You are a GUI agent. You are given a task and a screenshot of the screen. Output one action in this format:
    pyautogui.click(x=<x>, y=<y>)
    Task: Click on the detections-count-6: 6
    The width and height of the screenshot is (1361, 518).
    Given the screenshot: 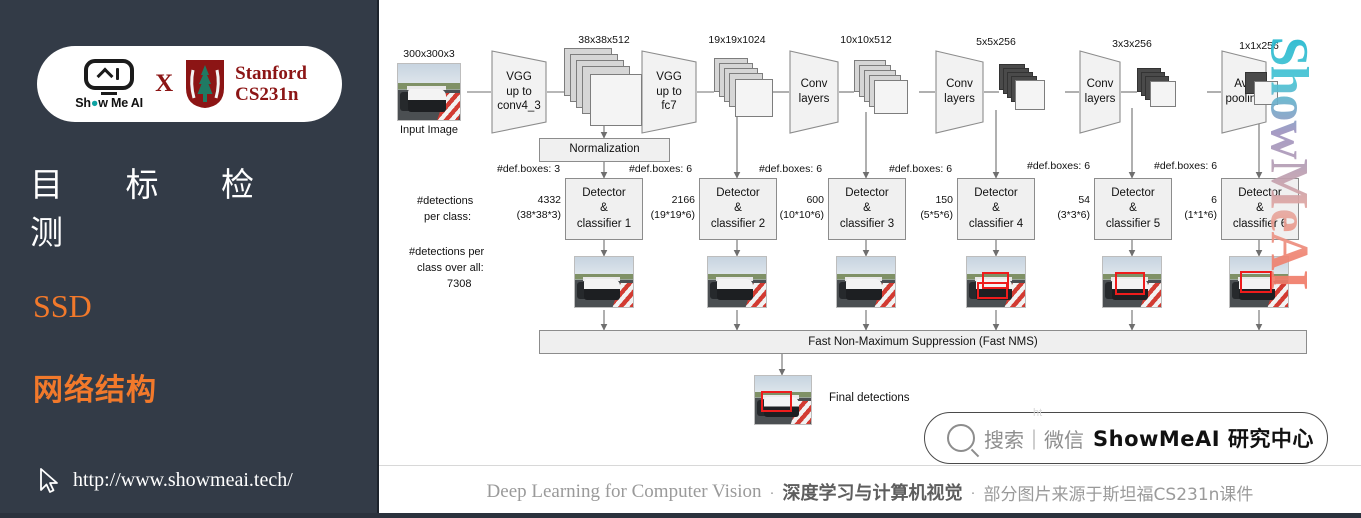 What is the action you would take?
    pyautogui.click(x=1214, y=200)
    